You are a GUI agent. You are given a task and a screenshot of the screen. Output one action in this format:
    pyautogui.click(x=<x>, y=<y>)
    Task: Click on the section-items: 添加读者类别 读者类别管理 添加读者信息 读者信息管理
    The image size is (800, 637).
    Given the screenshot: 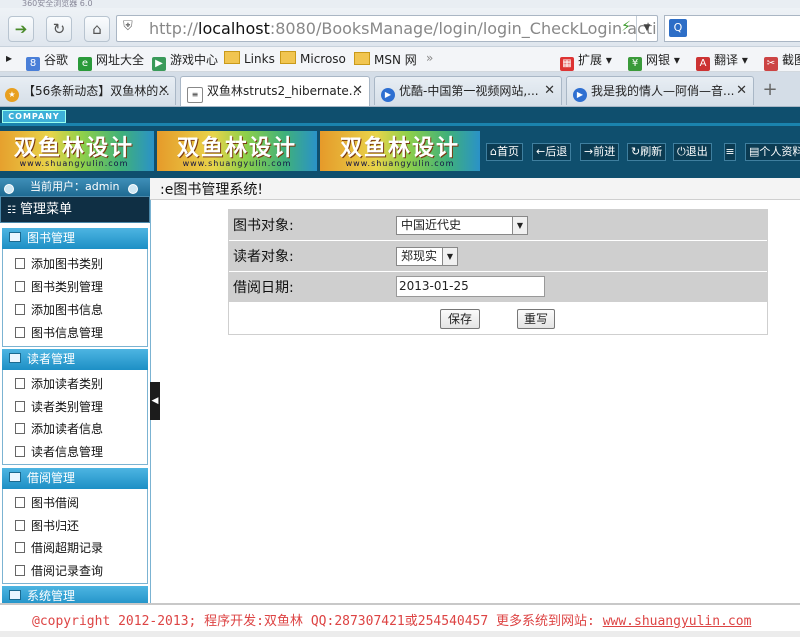 What is the action you would take?
    pyautogui.click(x=75, y=417)
    